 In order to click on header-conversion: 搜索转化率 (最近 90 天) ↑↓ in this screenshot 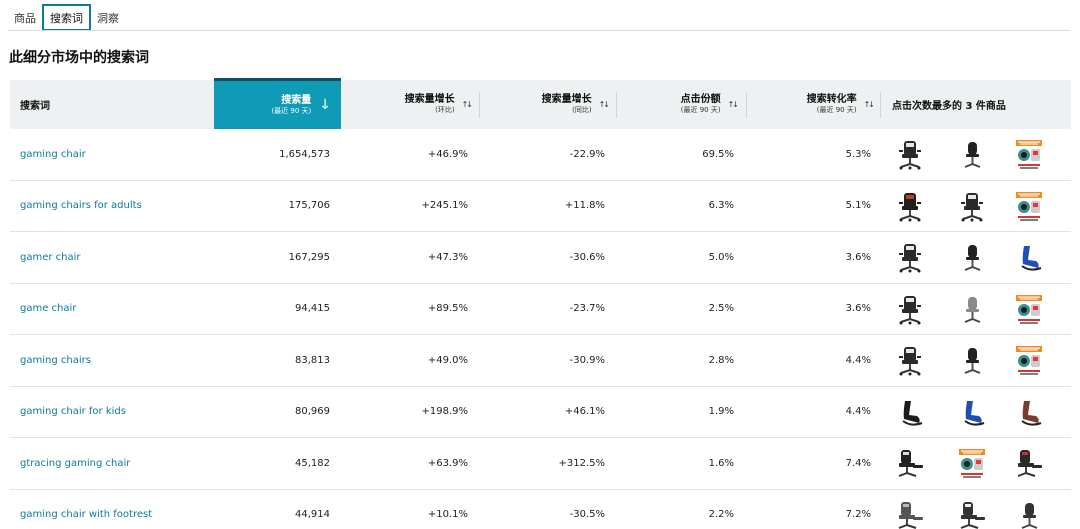, I will do `click(811, 104)`.